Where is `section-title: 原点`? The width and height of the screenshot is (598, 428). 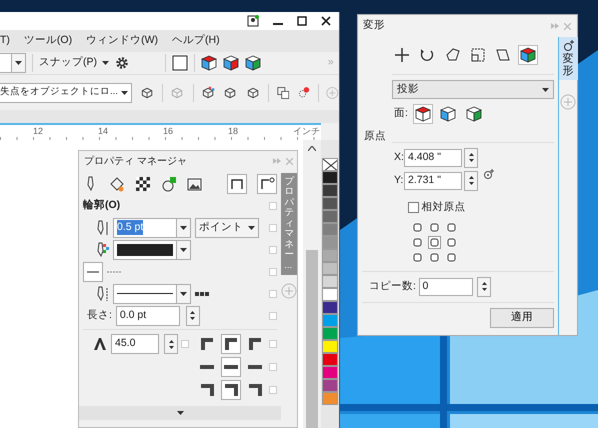 section-title: 原点 is located at coordinates (375, 136).